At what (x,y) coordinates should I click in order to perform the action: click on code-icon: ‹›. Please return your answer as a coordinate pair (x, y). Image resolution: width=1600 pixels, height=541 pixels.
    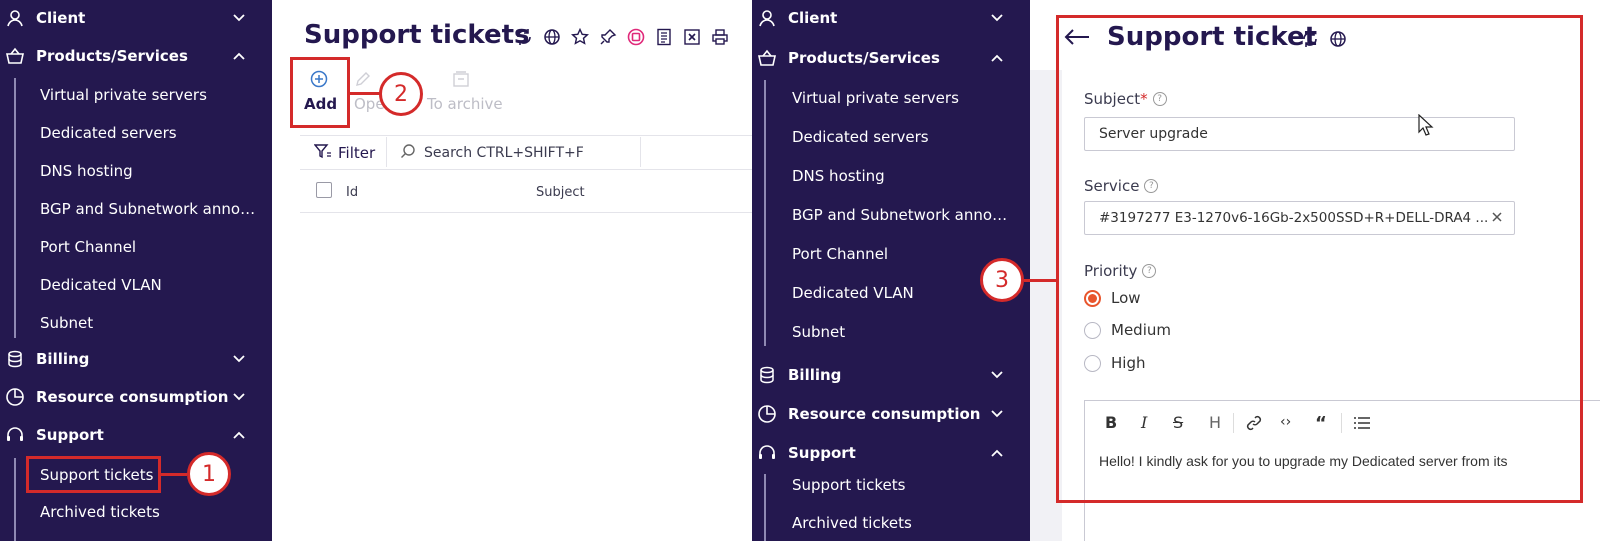
    Looking at the image, I should click on (1285, 422).